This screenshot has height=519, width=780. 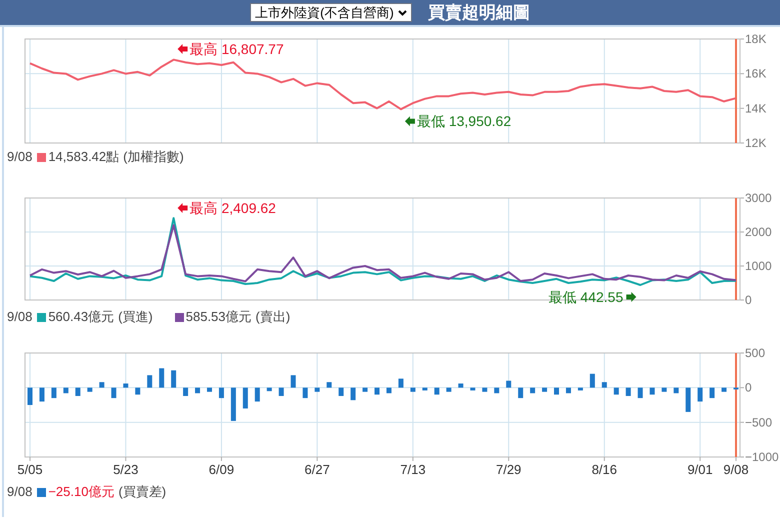 I want to click on legend-label: (買進), so click(x=135, y=317).